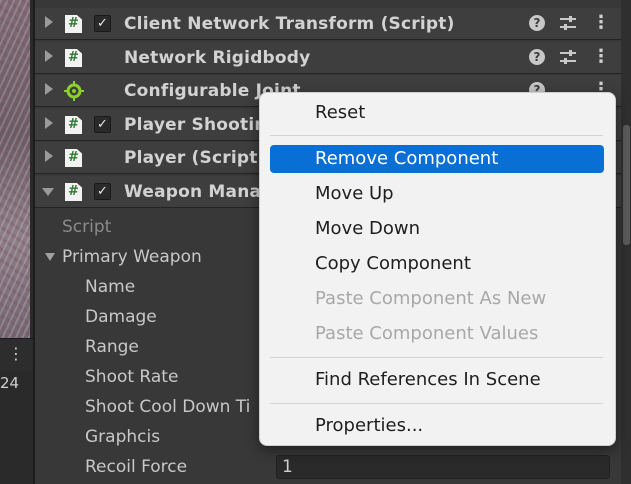 Image resolution: width=631 pixels, height=484 pixels. Describe the element at coordinates (437, 159) in the screenshot. I see `menu-item-remove-component: Remove Component` at that location.